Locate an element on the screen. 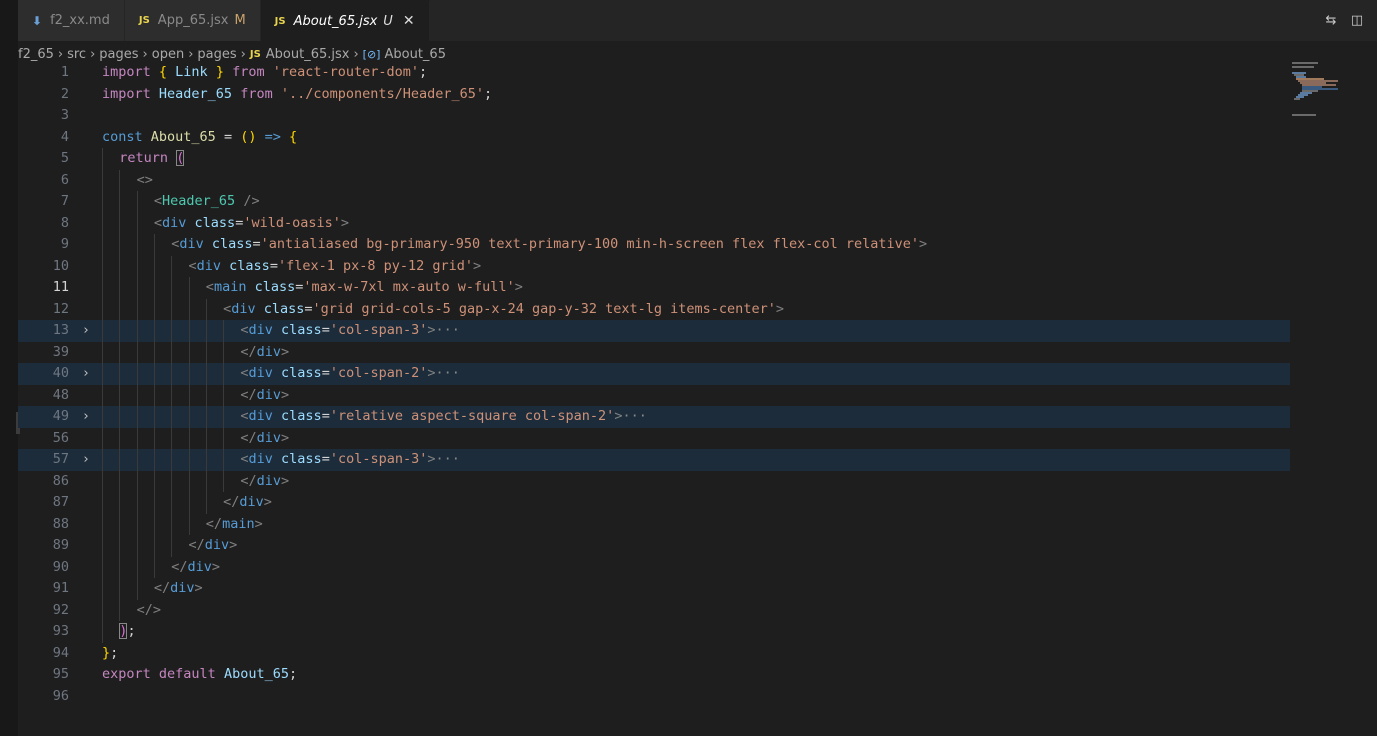 This screenshot has height=736, width=1377. line-number: 4 is located at coordinates (64, 136).